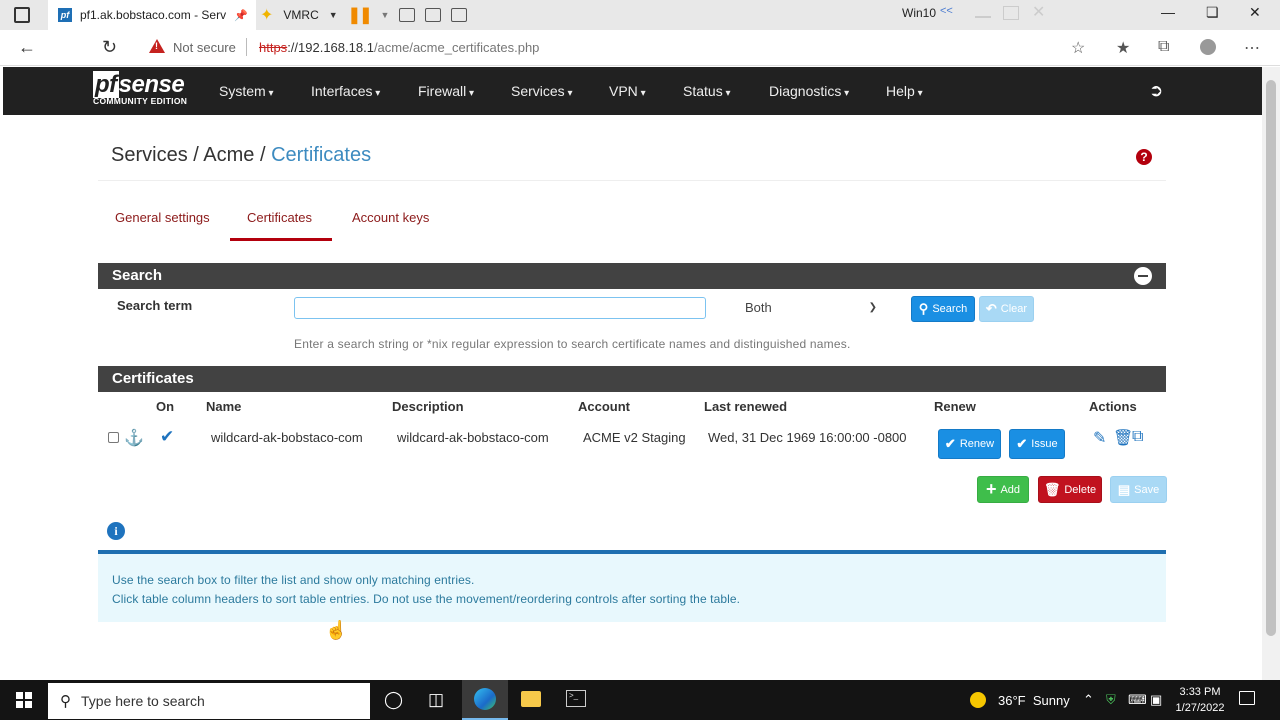  What do you see at coordinates (281, 239) in the screenshot?
I see `active-tab-indicator` at bounding box center [281, 239].